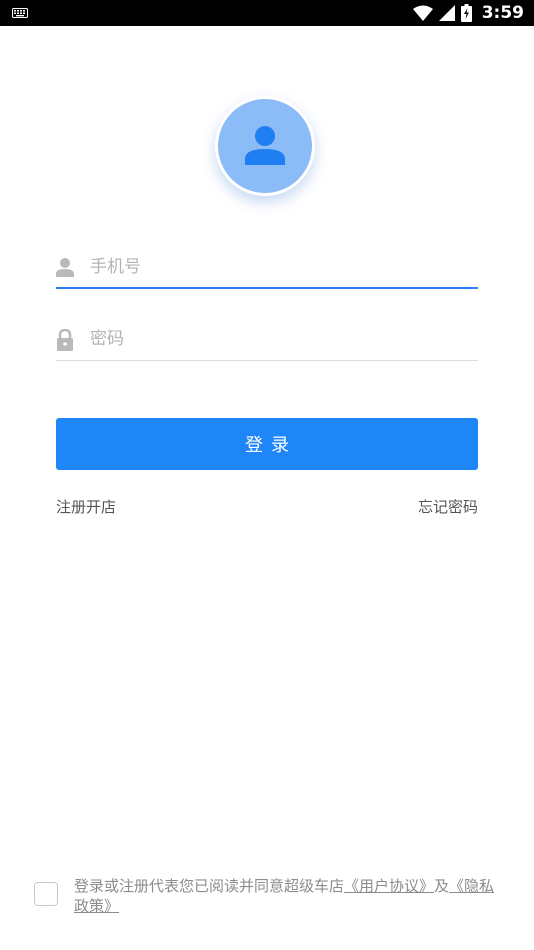 The height and width of the screenshot is (950, 534). I want to click on agreement-checkbox, so click(46, 894).